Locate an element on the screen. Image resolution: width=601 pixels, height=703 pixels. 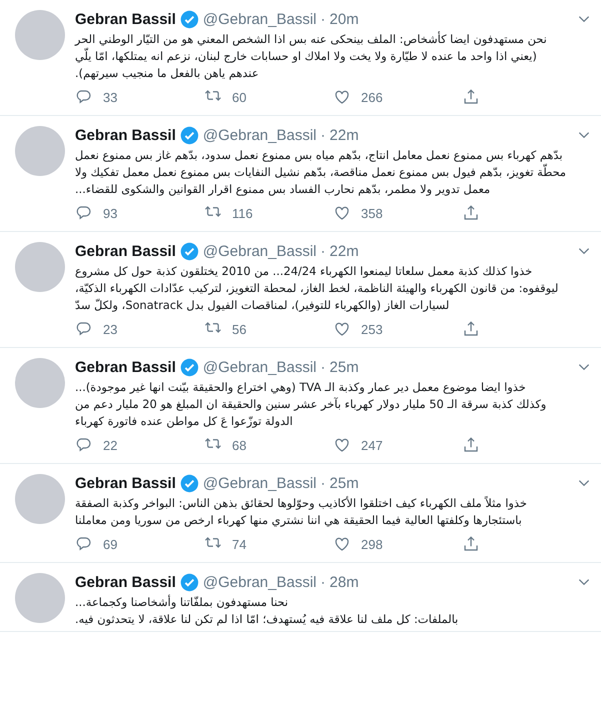
retweet-button: 56 is located at coordinates (268, 329).